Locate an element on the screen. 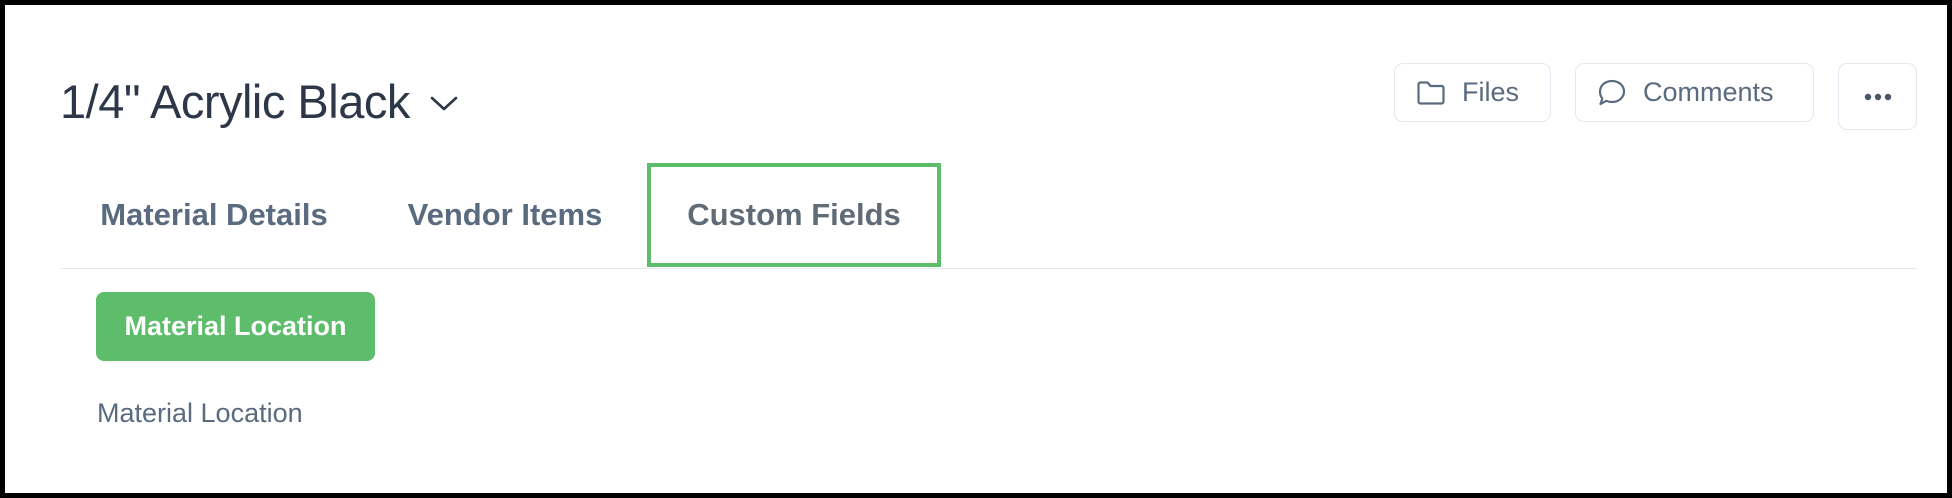 This screenshot has width=1952, height=498. ellipsis-icon is located at coordinates (1878, 97).